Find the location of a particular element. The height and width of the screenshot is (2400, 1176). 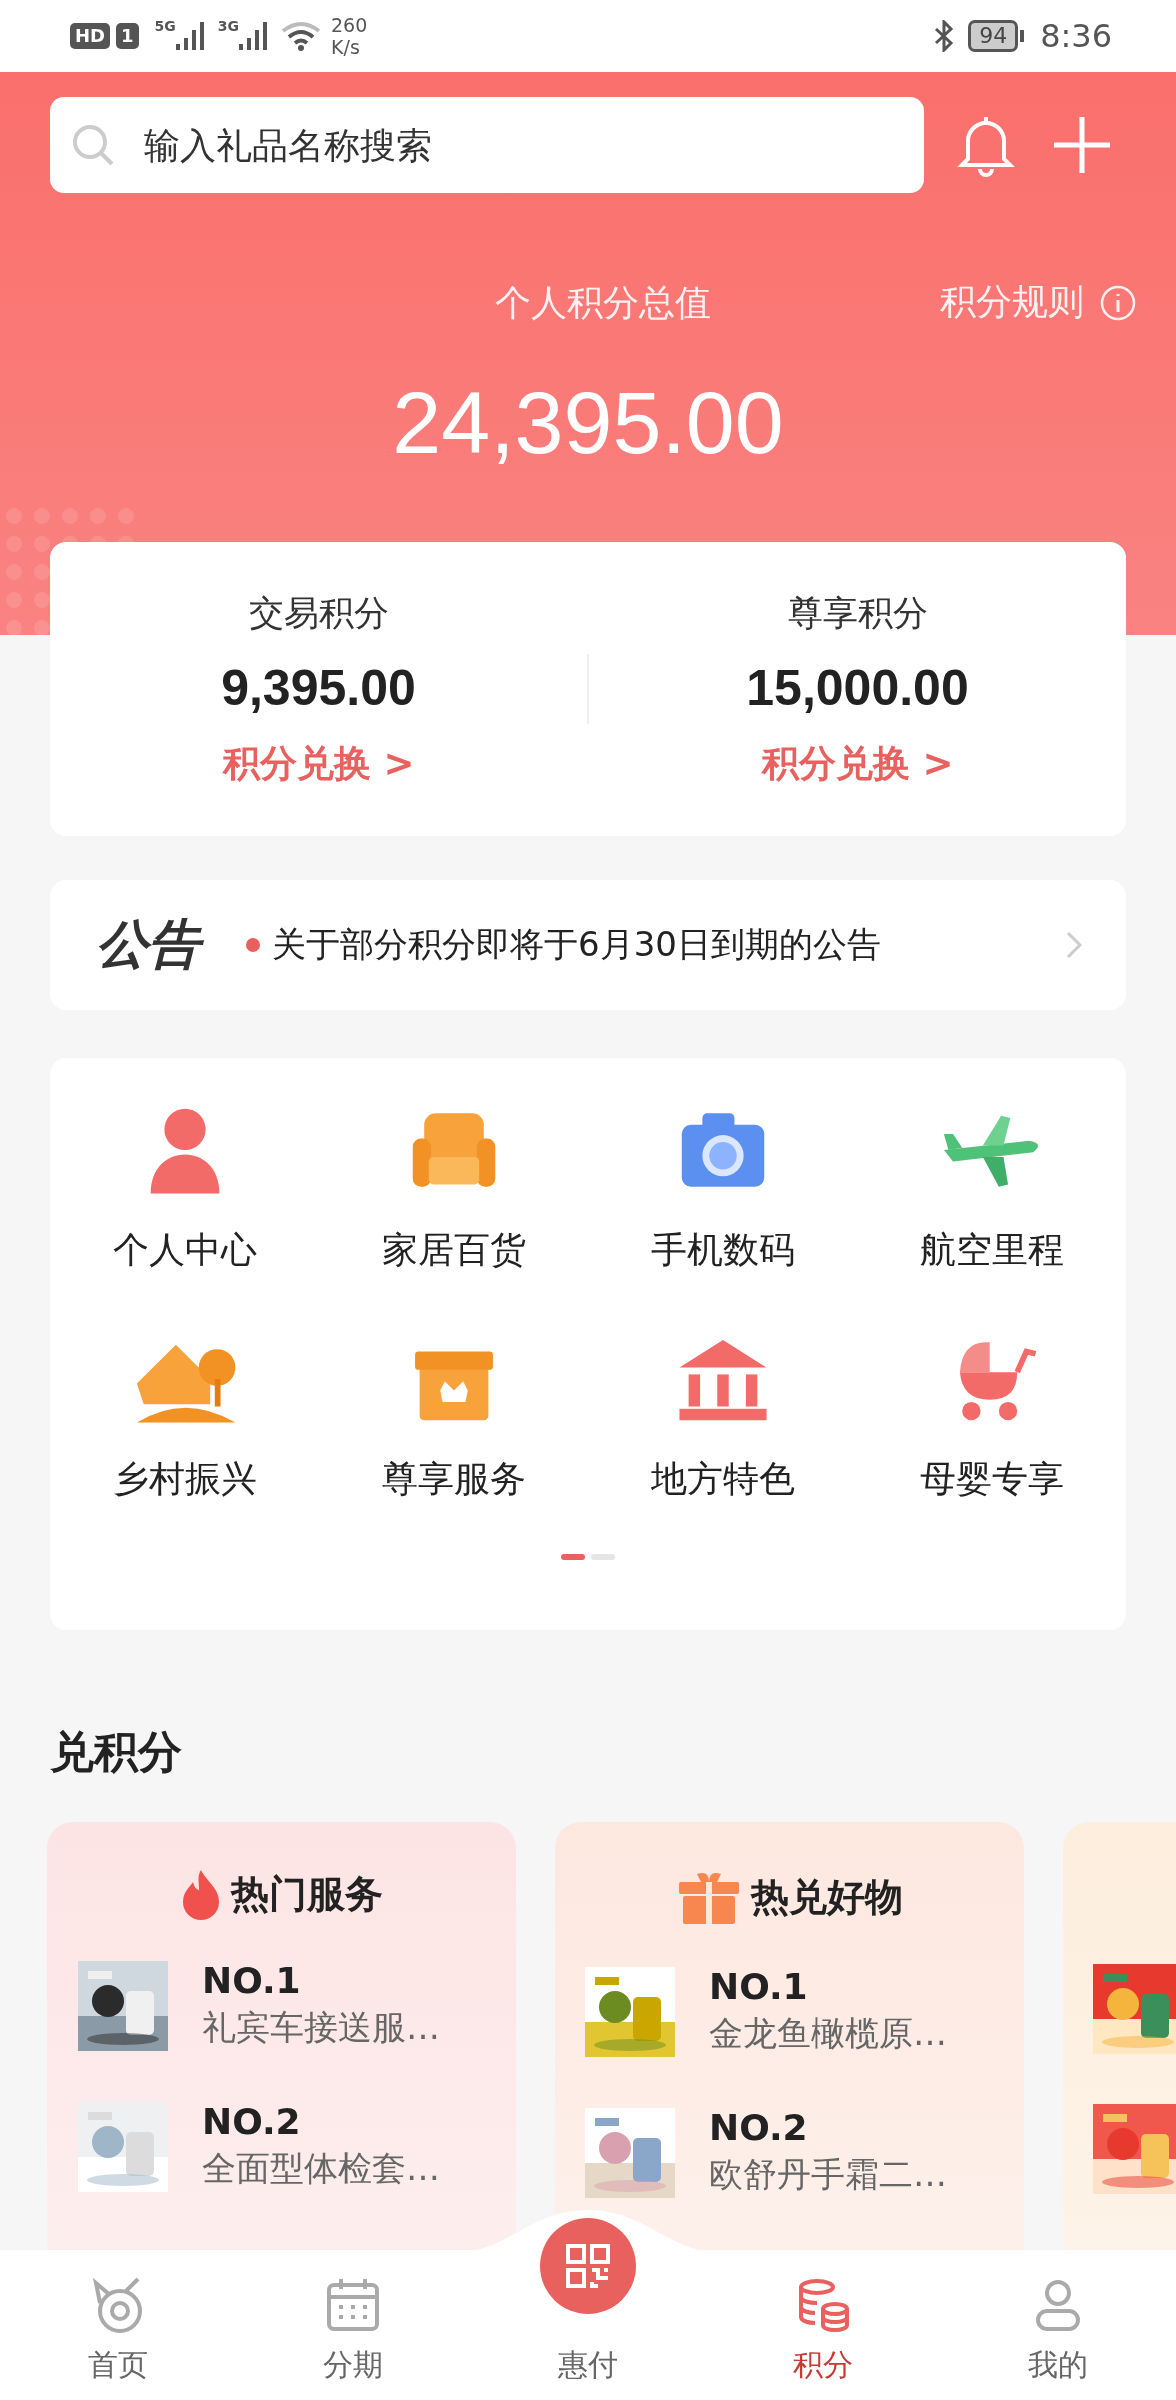

notice-dot-icon is located at coordinates (253, 945).